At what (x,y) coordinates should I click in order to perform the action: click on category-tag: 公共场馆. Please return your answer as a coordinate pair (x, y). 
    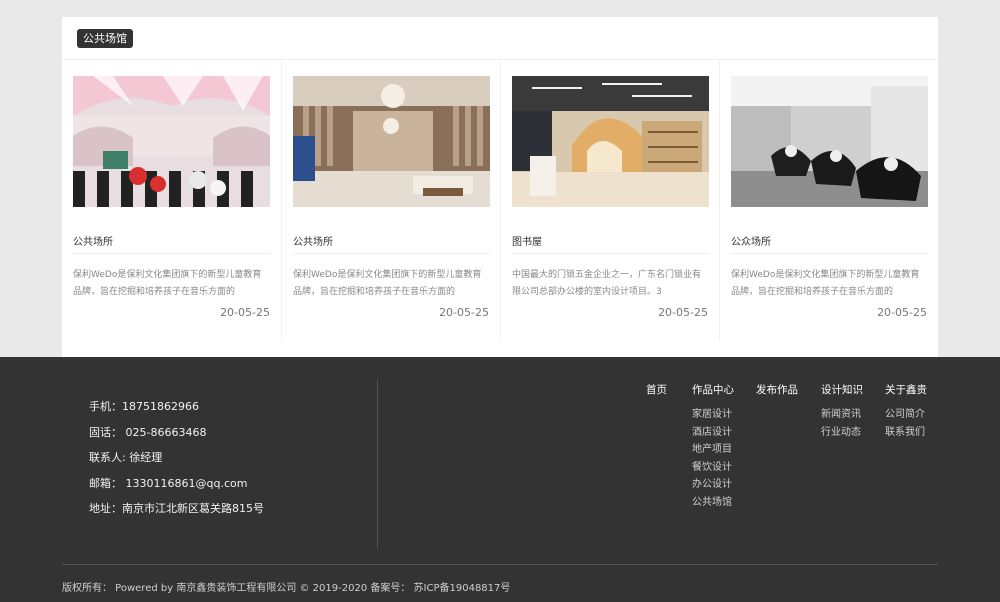
    Looking at the image, I should click on (105, 38).